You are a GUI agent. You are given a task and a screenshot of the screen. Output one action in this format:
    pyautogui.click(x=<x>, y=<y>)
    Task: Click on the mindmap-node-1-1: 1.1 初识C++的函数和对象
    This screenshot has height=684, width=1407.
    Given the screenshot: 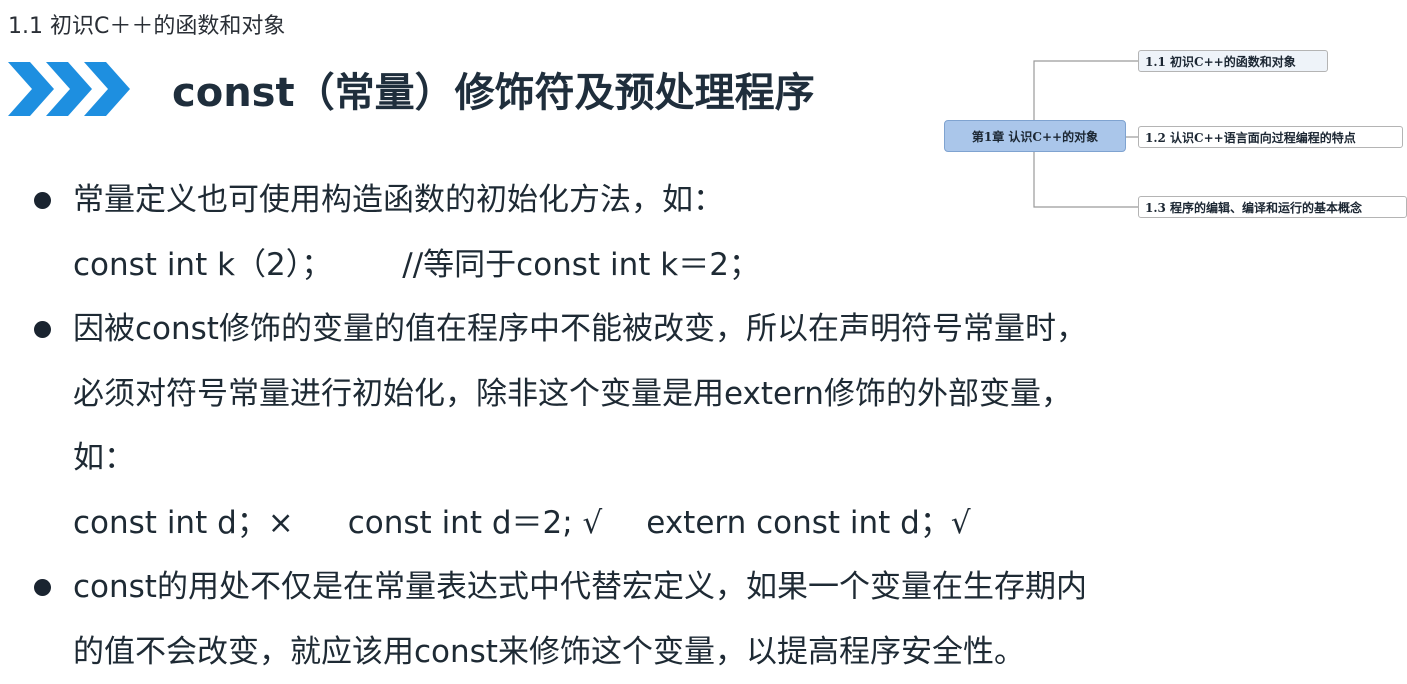 What is the action you would take?
    pyautogui.click(x=1233, y=61)
    